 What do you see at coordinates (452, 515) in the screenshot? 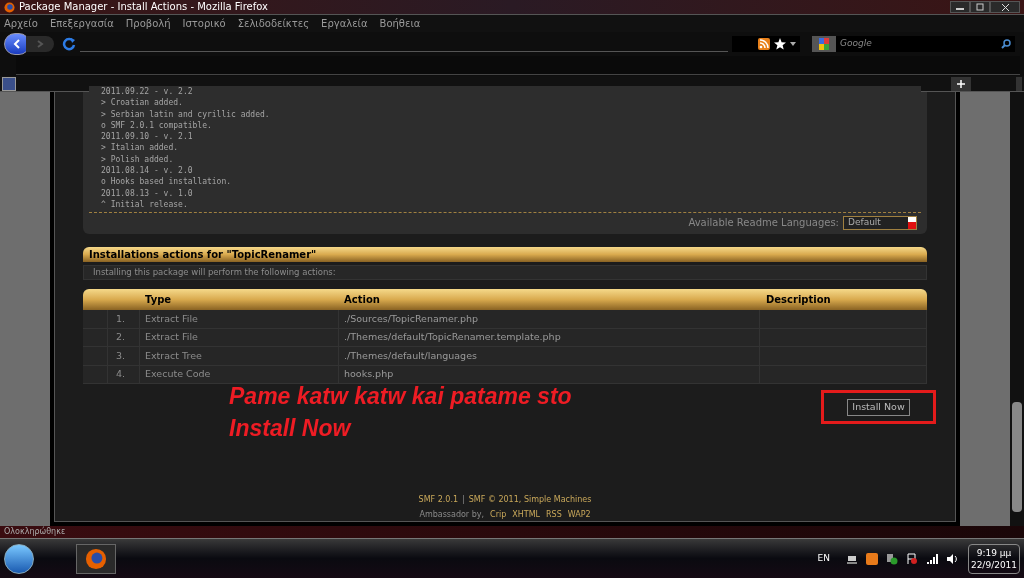
I see `footer-text: Ambassador by,` at bounding box center [452, 515].